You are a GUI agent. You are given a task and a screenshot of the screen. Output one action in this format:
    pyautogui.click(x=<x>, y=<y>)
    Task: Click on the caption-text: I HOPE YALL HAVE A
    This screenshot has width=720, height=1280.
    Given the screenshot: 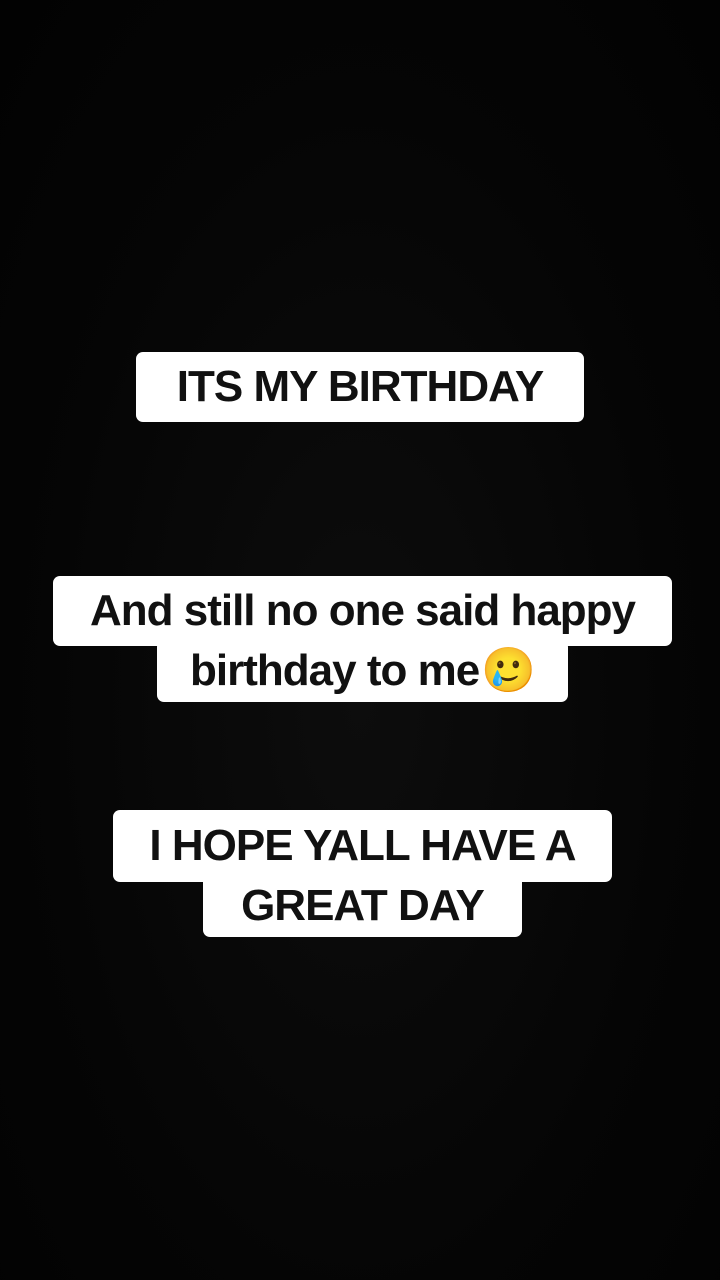 What is the action you would take?
    pyautogui.click(x=362, y=845)
    